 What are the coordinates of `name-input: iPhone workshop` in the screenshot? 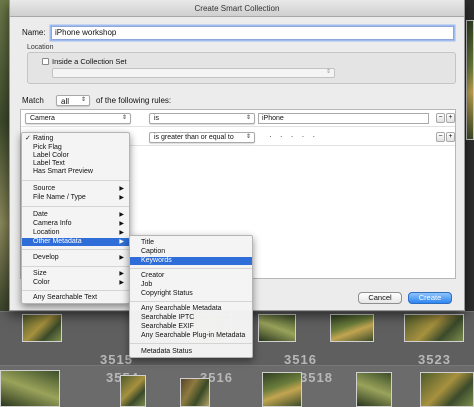 It's located at (252, 33).